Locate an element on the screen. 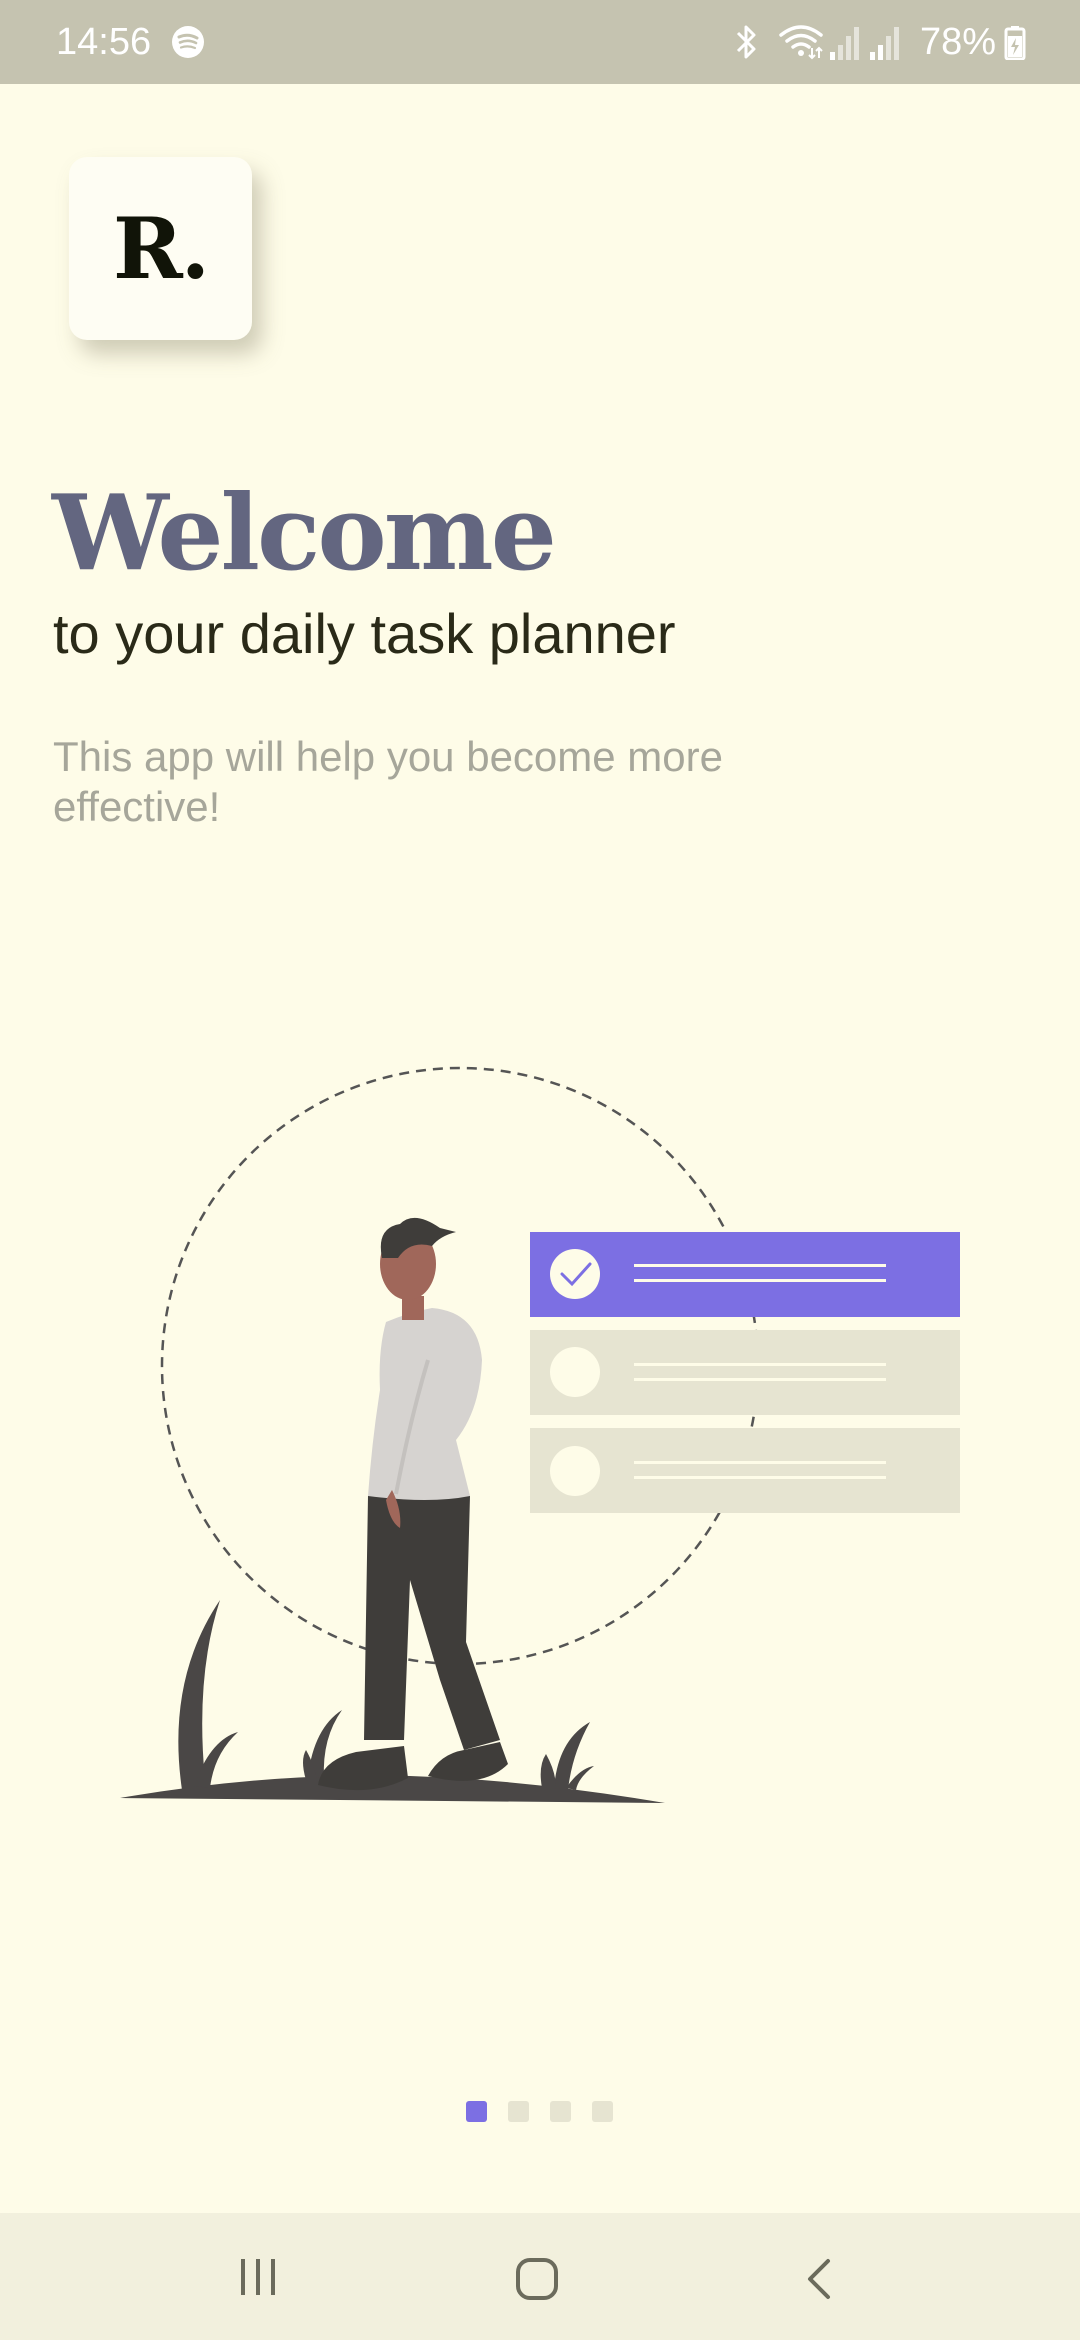 The height and width of the screenshot is (2340, 1080). back-icon is located at coordinates (820, 2279).